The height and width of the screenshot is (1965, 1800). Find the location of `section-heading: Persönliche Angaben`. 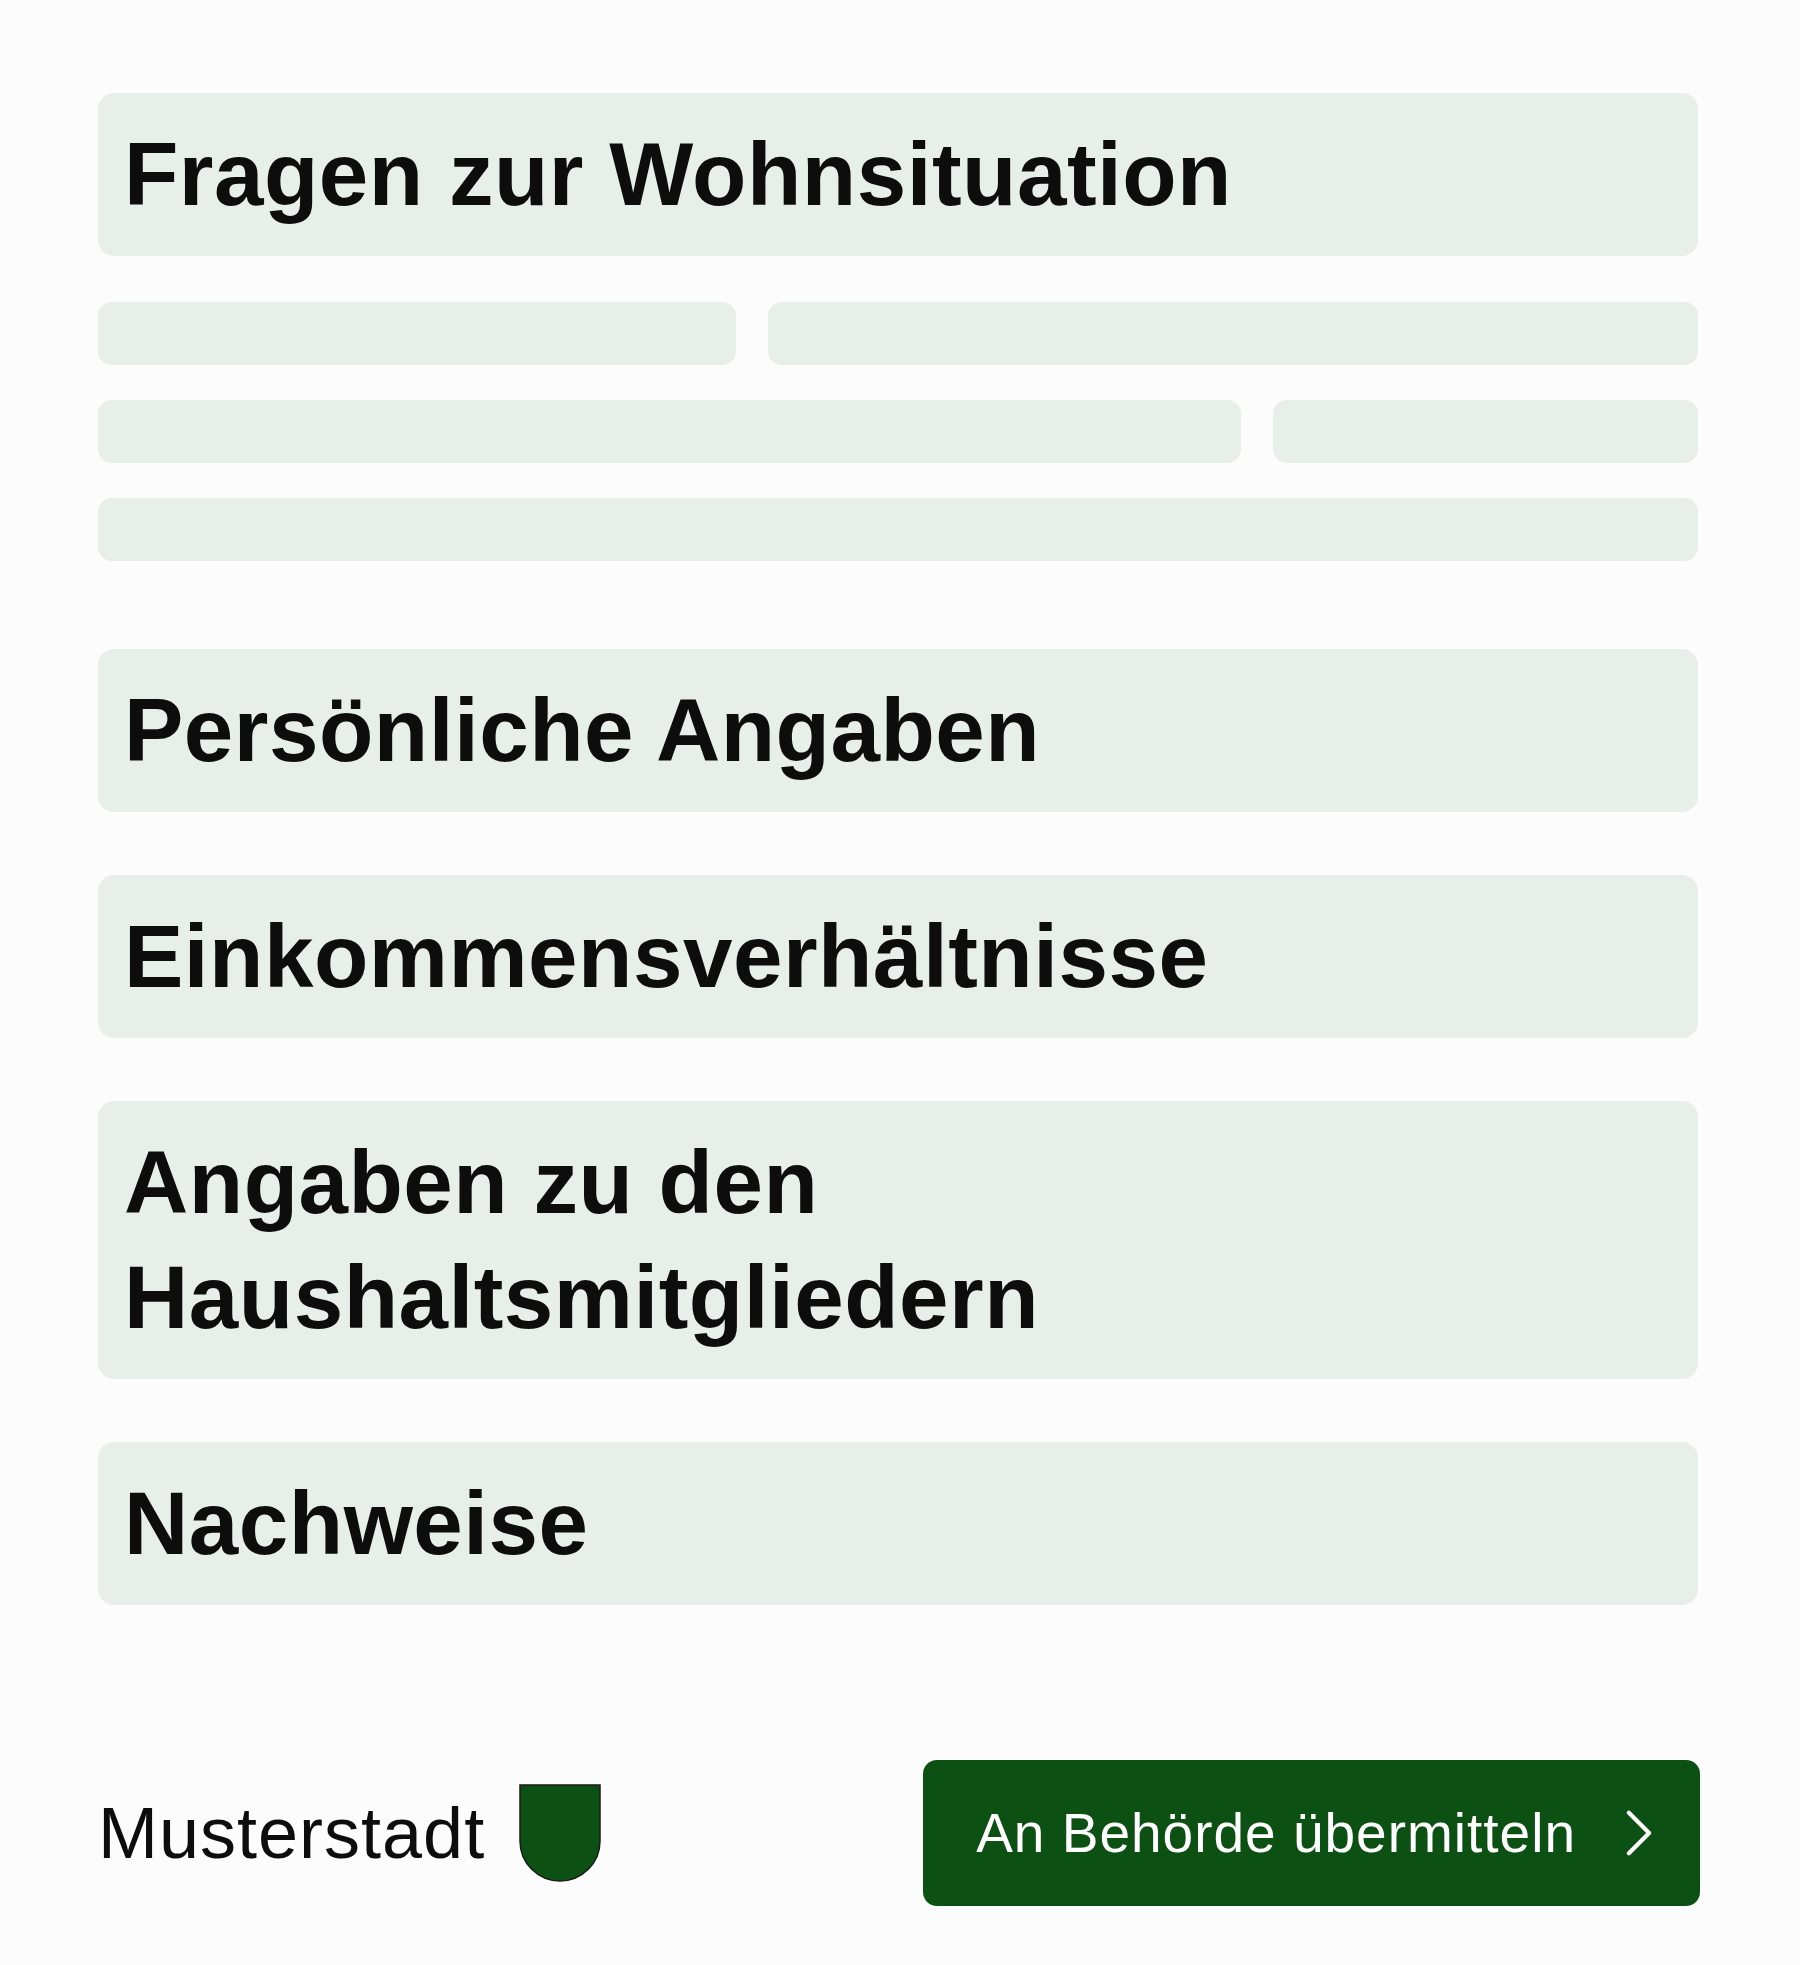

section-heading: Persönliche Angaben is located at coordinates (898, 730).